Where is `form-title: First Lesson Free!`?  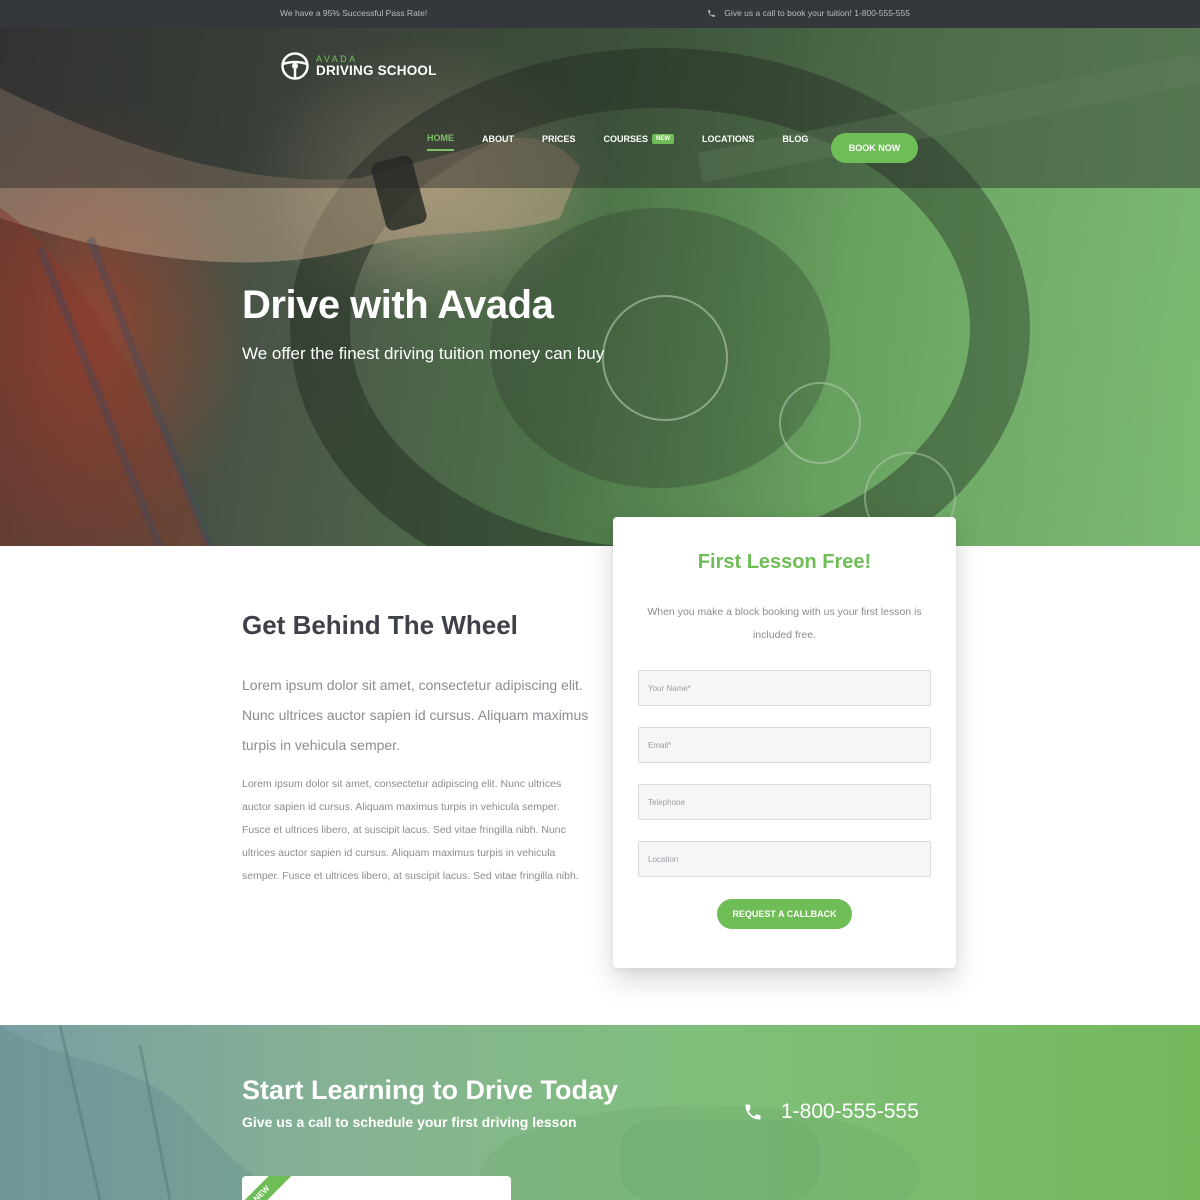
form-title: First Lesson Free! is located at coordinates (784, 562).